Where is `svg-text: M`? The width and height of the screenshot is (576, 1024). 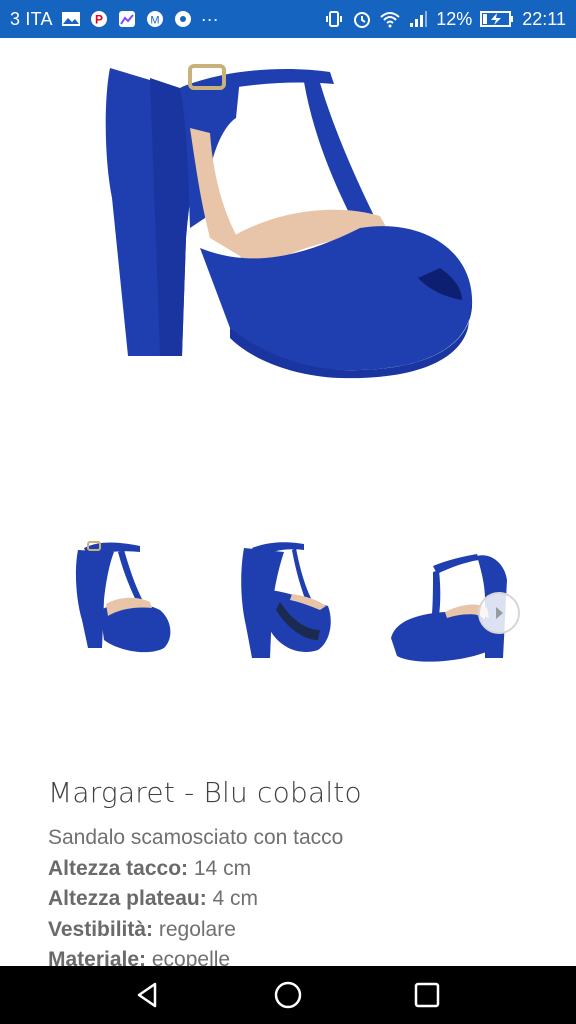
svg-text: M is located at coordinates (154, 21).